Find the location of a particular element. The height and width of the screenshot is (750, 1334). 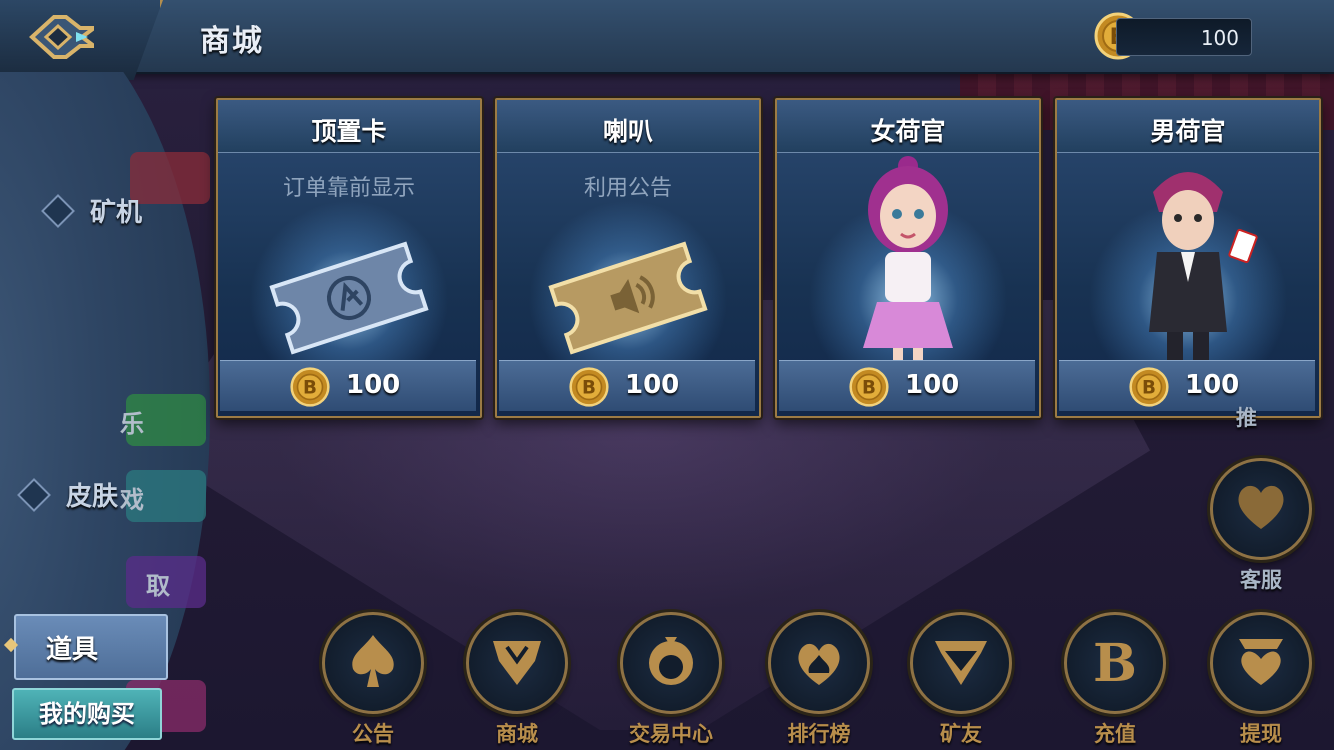

nav-label: 排行榜 is located at coordinates (819, 734).